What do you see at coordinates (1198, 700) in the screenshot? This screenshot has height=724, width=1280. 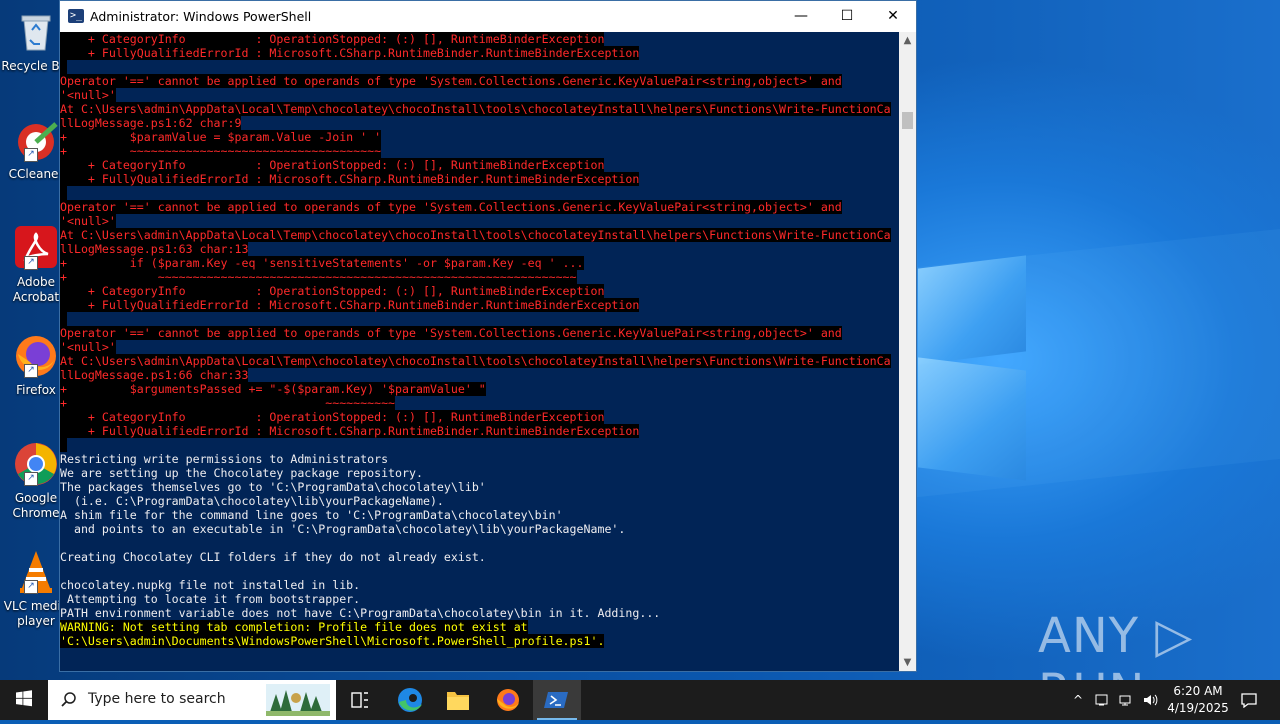 I see `system-clock: 6:20 AM 4/19/2025` at bounding box center [1198, 700].